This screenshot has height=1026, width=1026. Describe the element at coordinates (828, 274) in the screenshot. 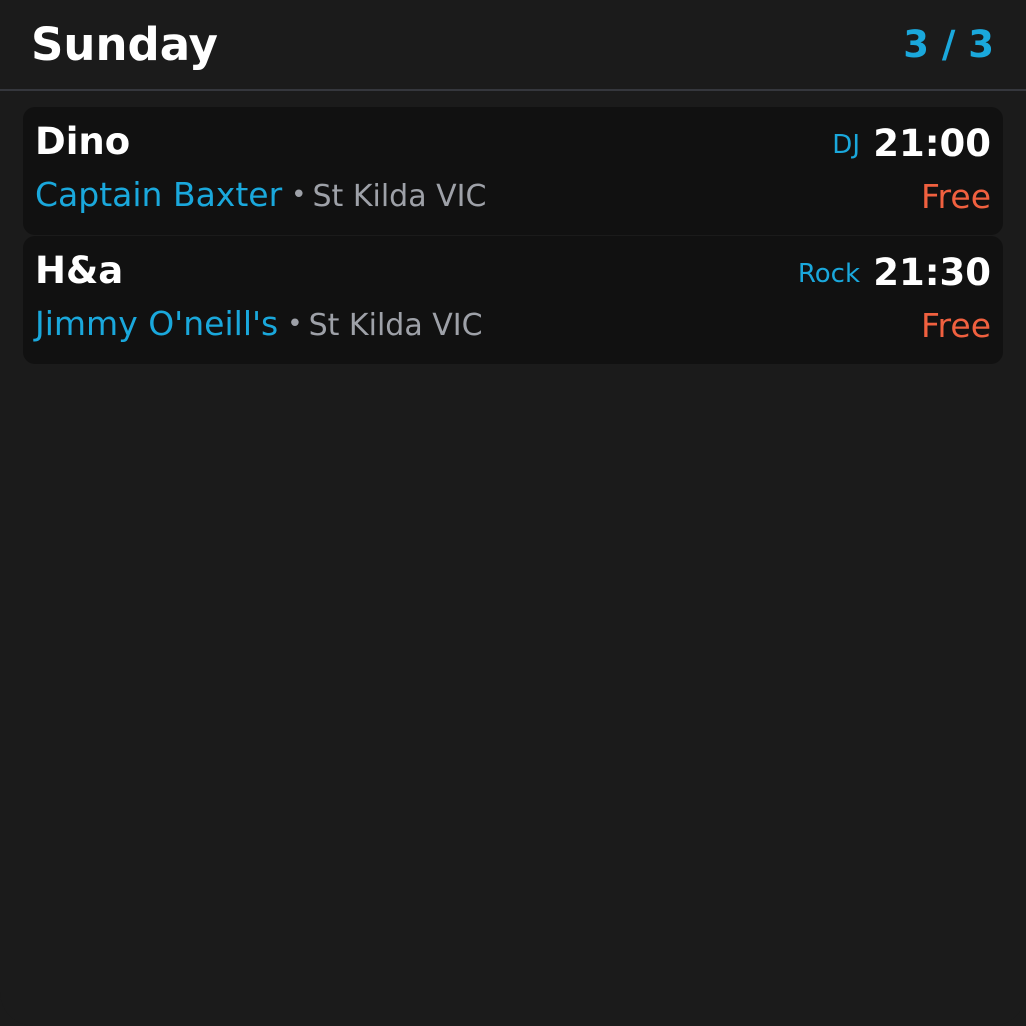

I see `genre-tag: Rock` at that location.